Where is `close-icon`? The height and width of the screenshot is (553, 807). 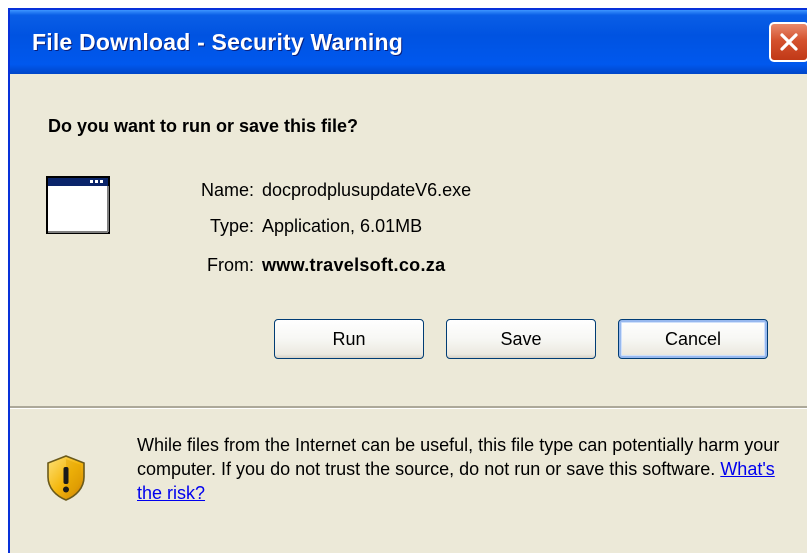 close-icon is located at coordinates (789, 42).